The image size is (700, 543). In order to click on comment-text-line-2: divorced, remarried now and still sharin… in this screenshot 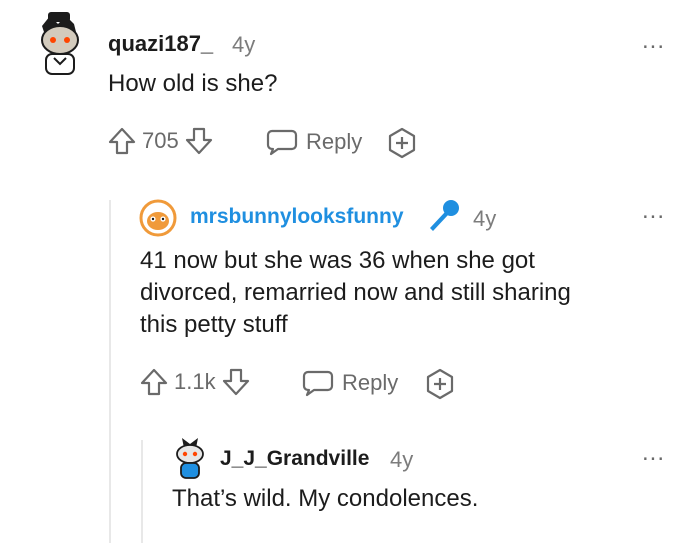, I will do `click(355, 292)`.